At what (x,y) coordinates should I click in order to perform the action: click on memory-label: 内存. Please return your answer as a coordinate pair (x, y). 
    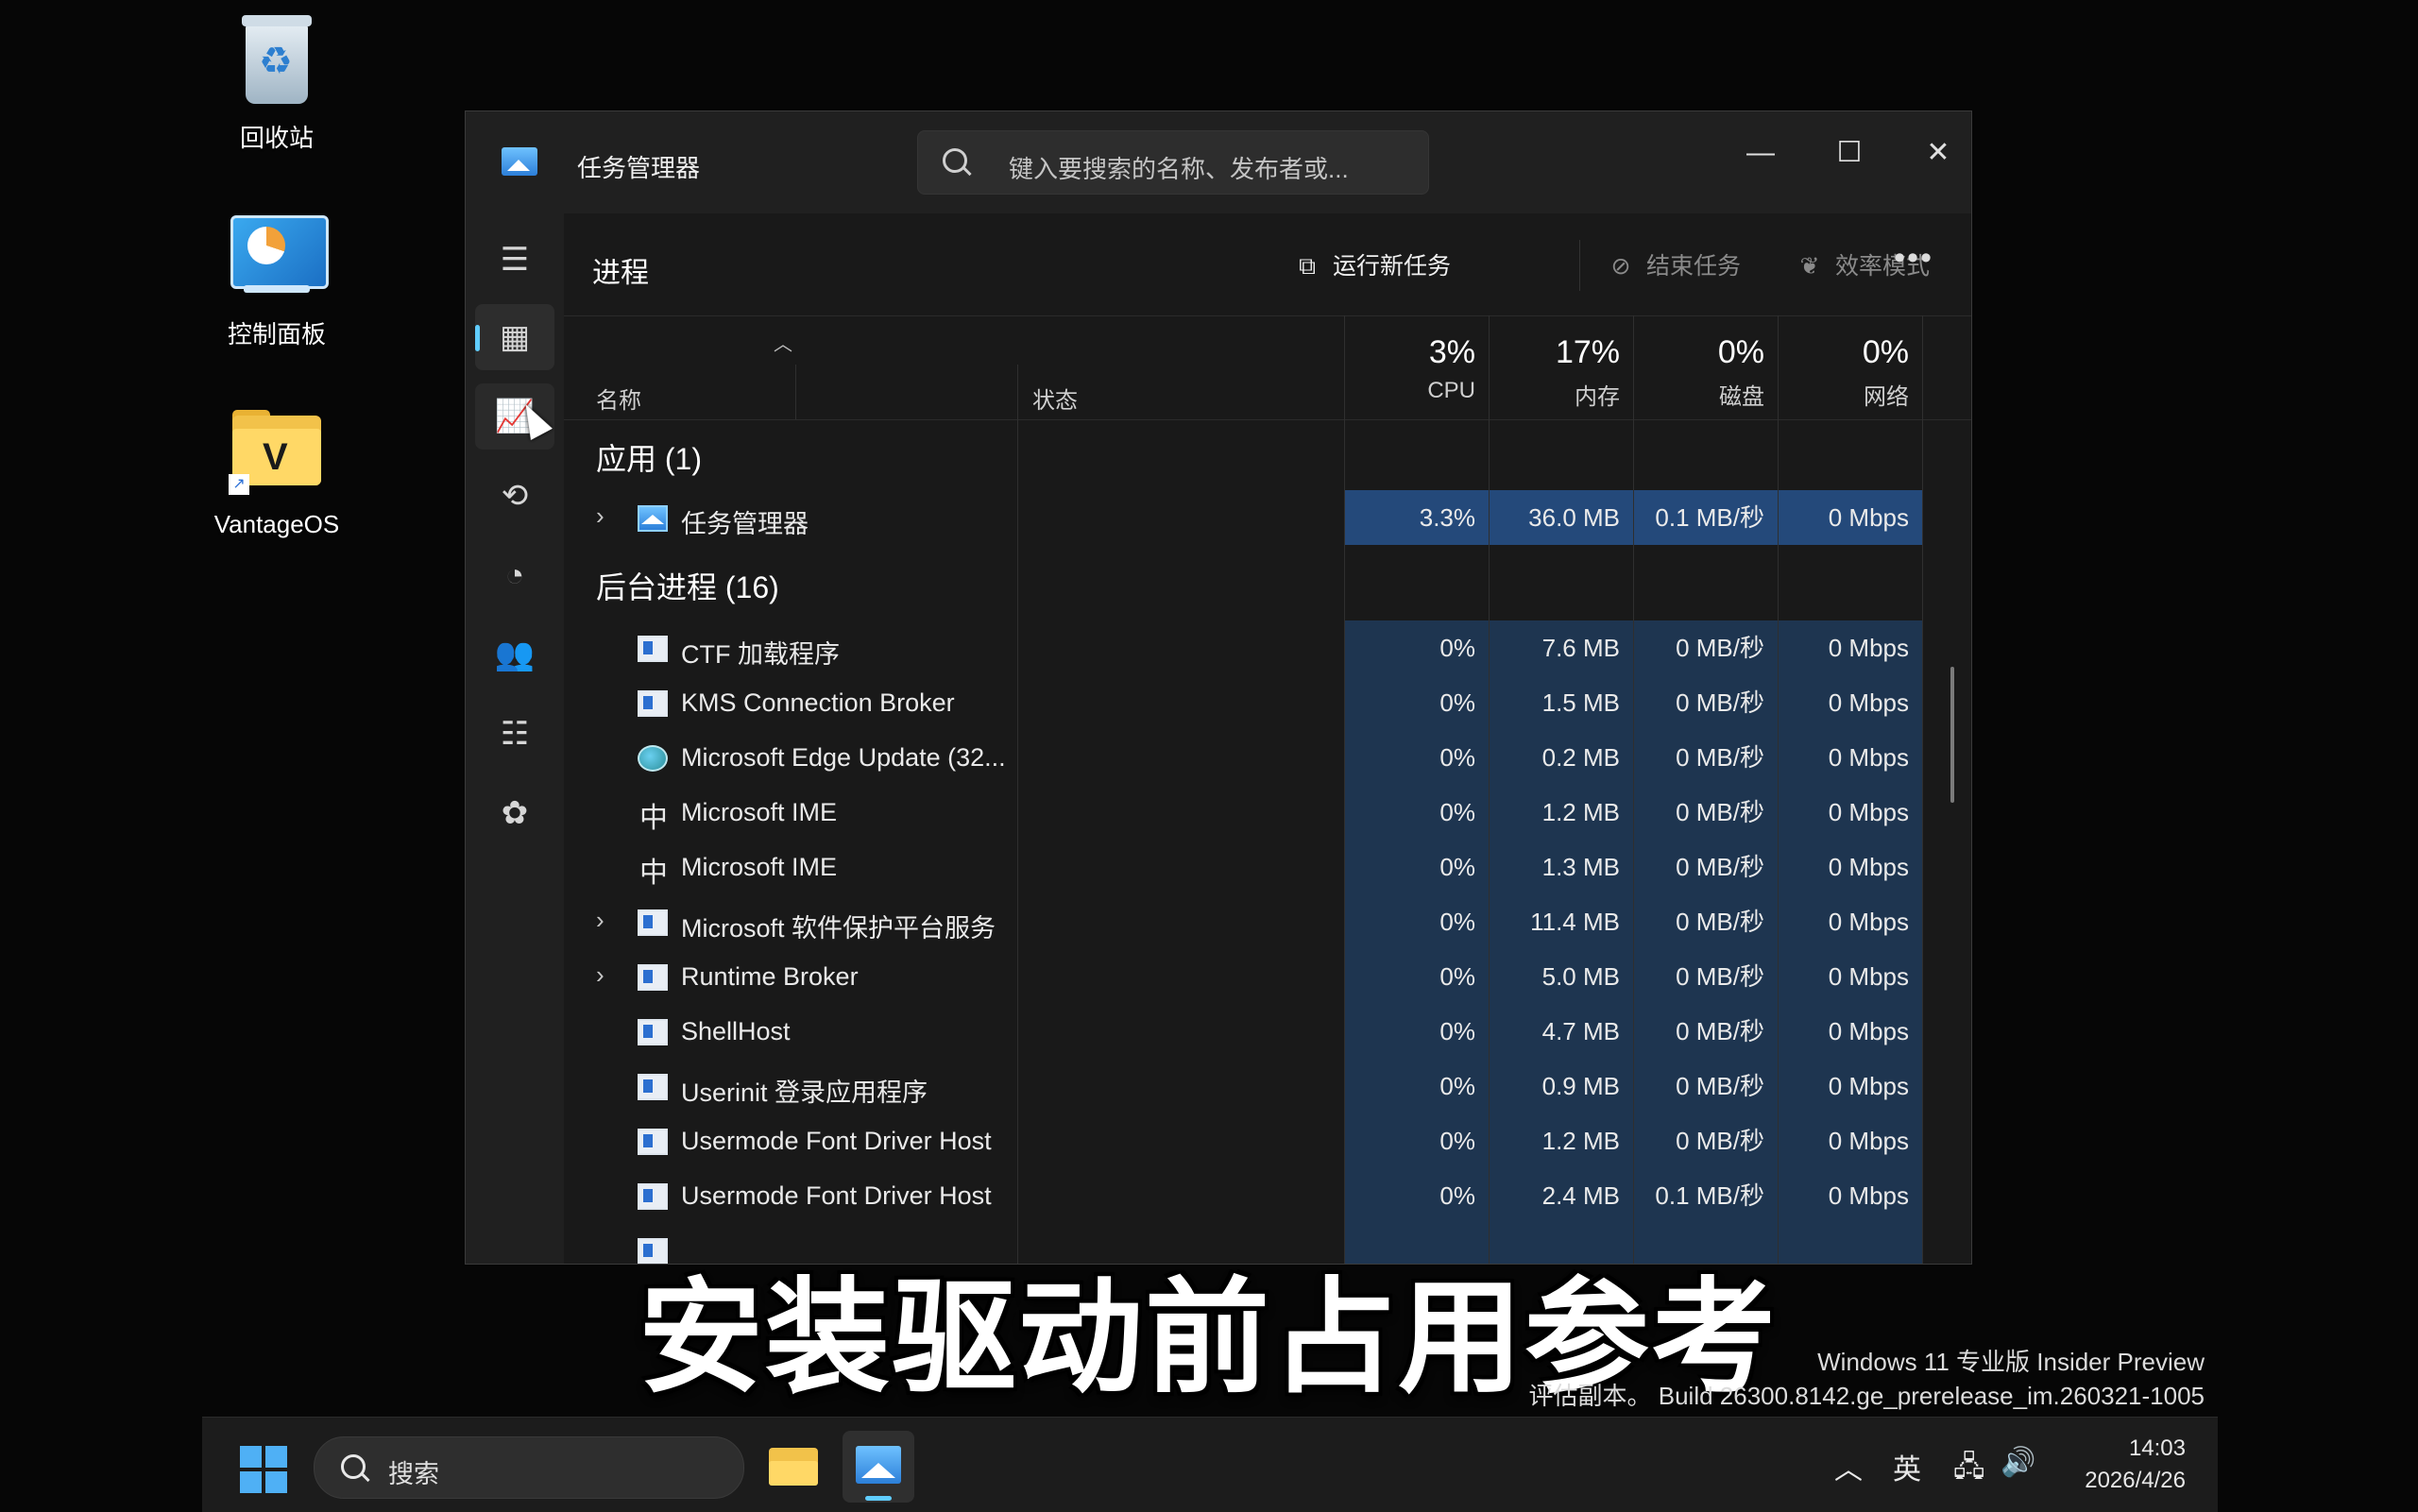
    Looking at the image, I should click on (1597, 397).